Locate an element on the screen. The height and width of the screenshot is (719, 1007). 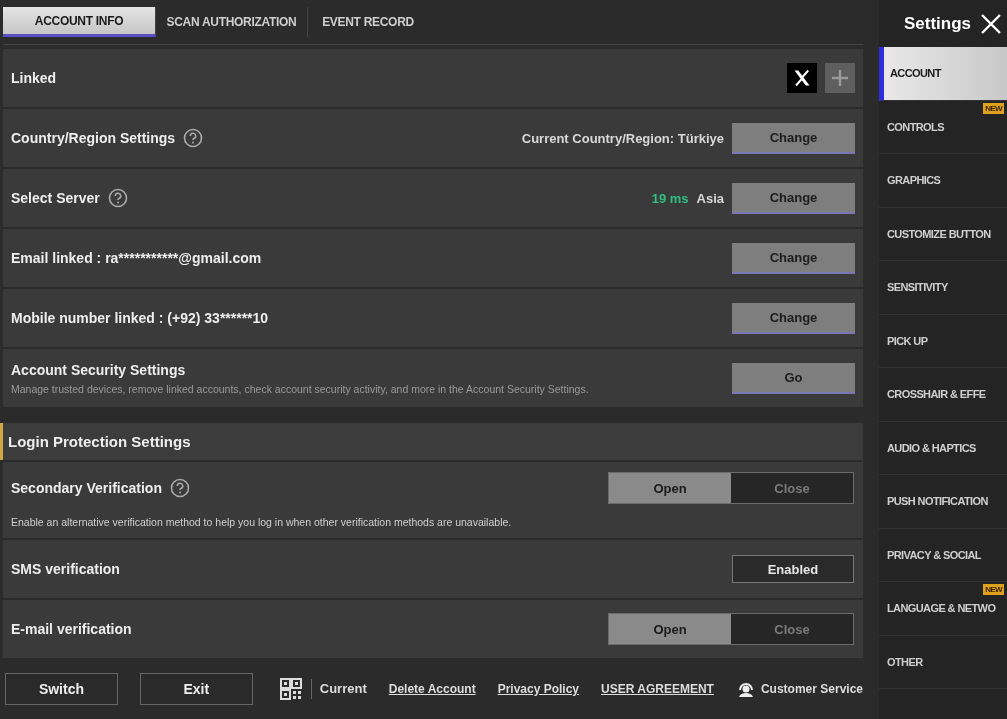
footer-link: USER AGREEMENT is located at coordinates (657, 688).